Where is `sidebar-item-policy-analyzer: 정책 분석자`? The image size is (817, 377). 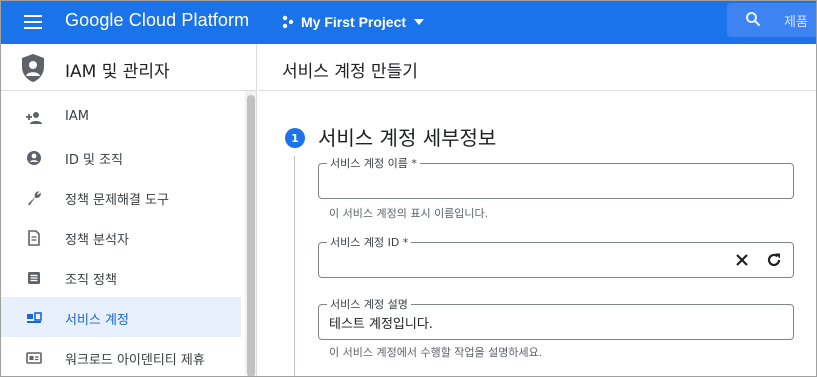
sidebar-item-policy-analyzer: 정책 분석자 is located at coordinates (121, 237).